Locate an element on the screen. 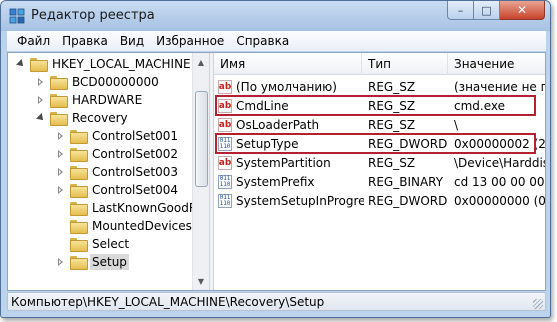 The image size is (557, 322). tree-item-controlset003: ControlSet003 is located at coordinates (118, 172).